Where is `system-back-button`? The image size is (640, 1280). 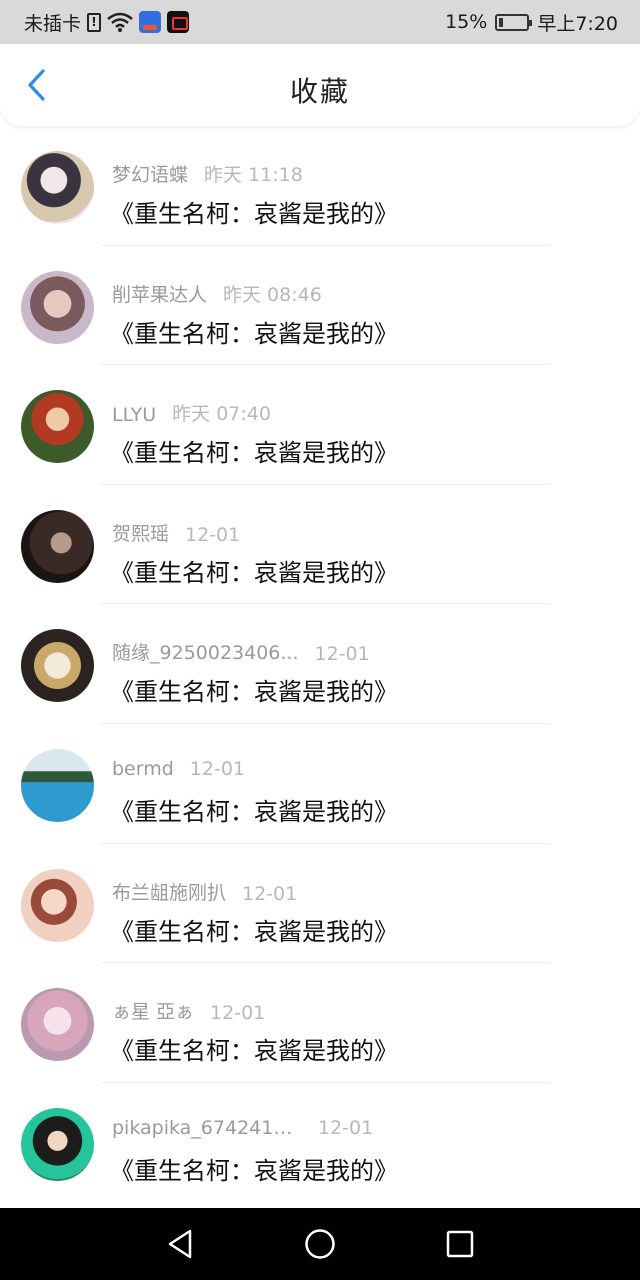 system-back-button is located at coordinates (180, 1244).